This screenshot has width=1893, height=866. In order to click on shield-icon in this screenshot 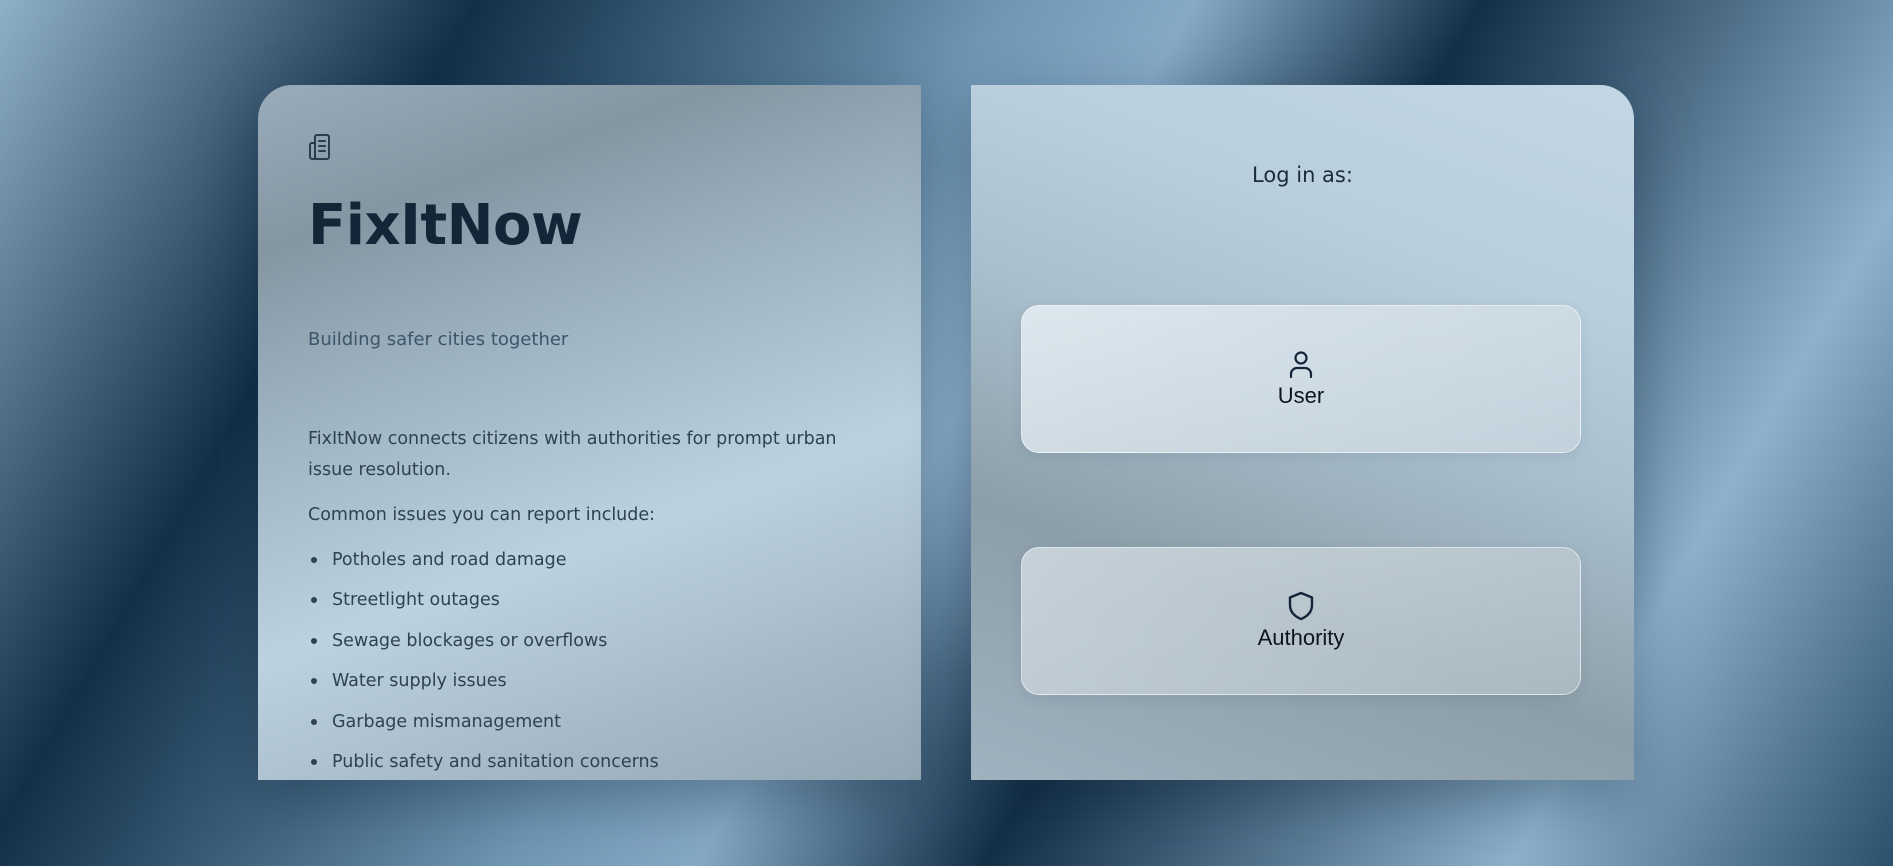, I will do `click(1301, 606)`.